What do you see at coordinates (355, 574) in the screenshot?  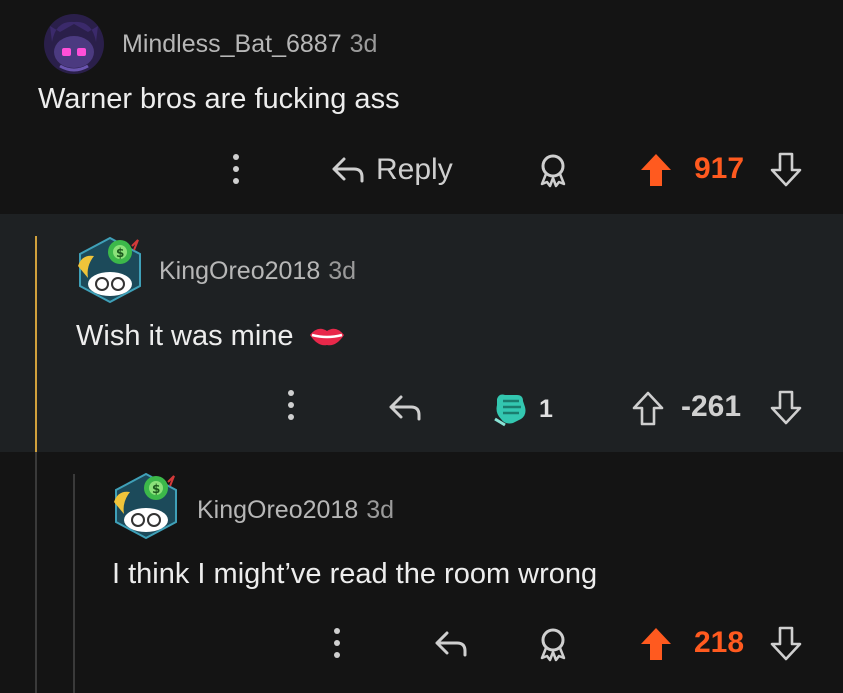 I see `comment-body: I think I might’ve read the room wrong` at bounding box center [355, 574].